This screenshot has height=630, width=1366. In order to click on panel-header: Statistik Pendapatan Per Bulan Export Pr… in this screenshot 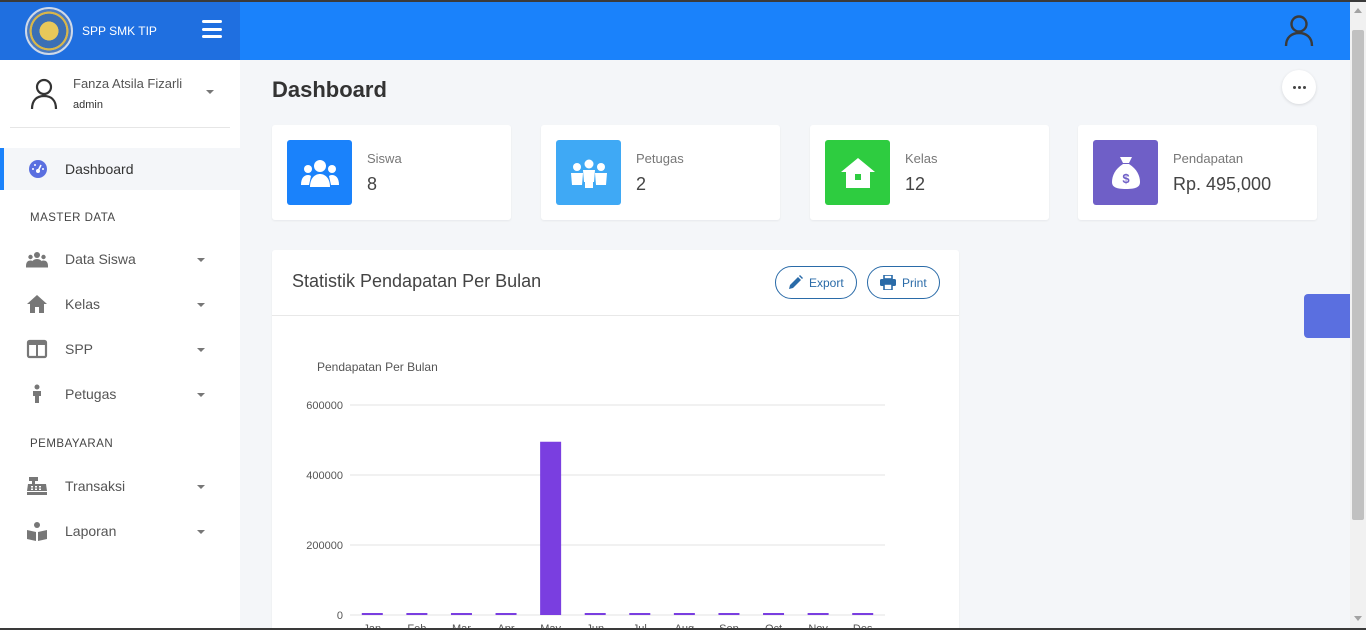, I will do `click(615, 283)`.